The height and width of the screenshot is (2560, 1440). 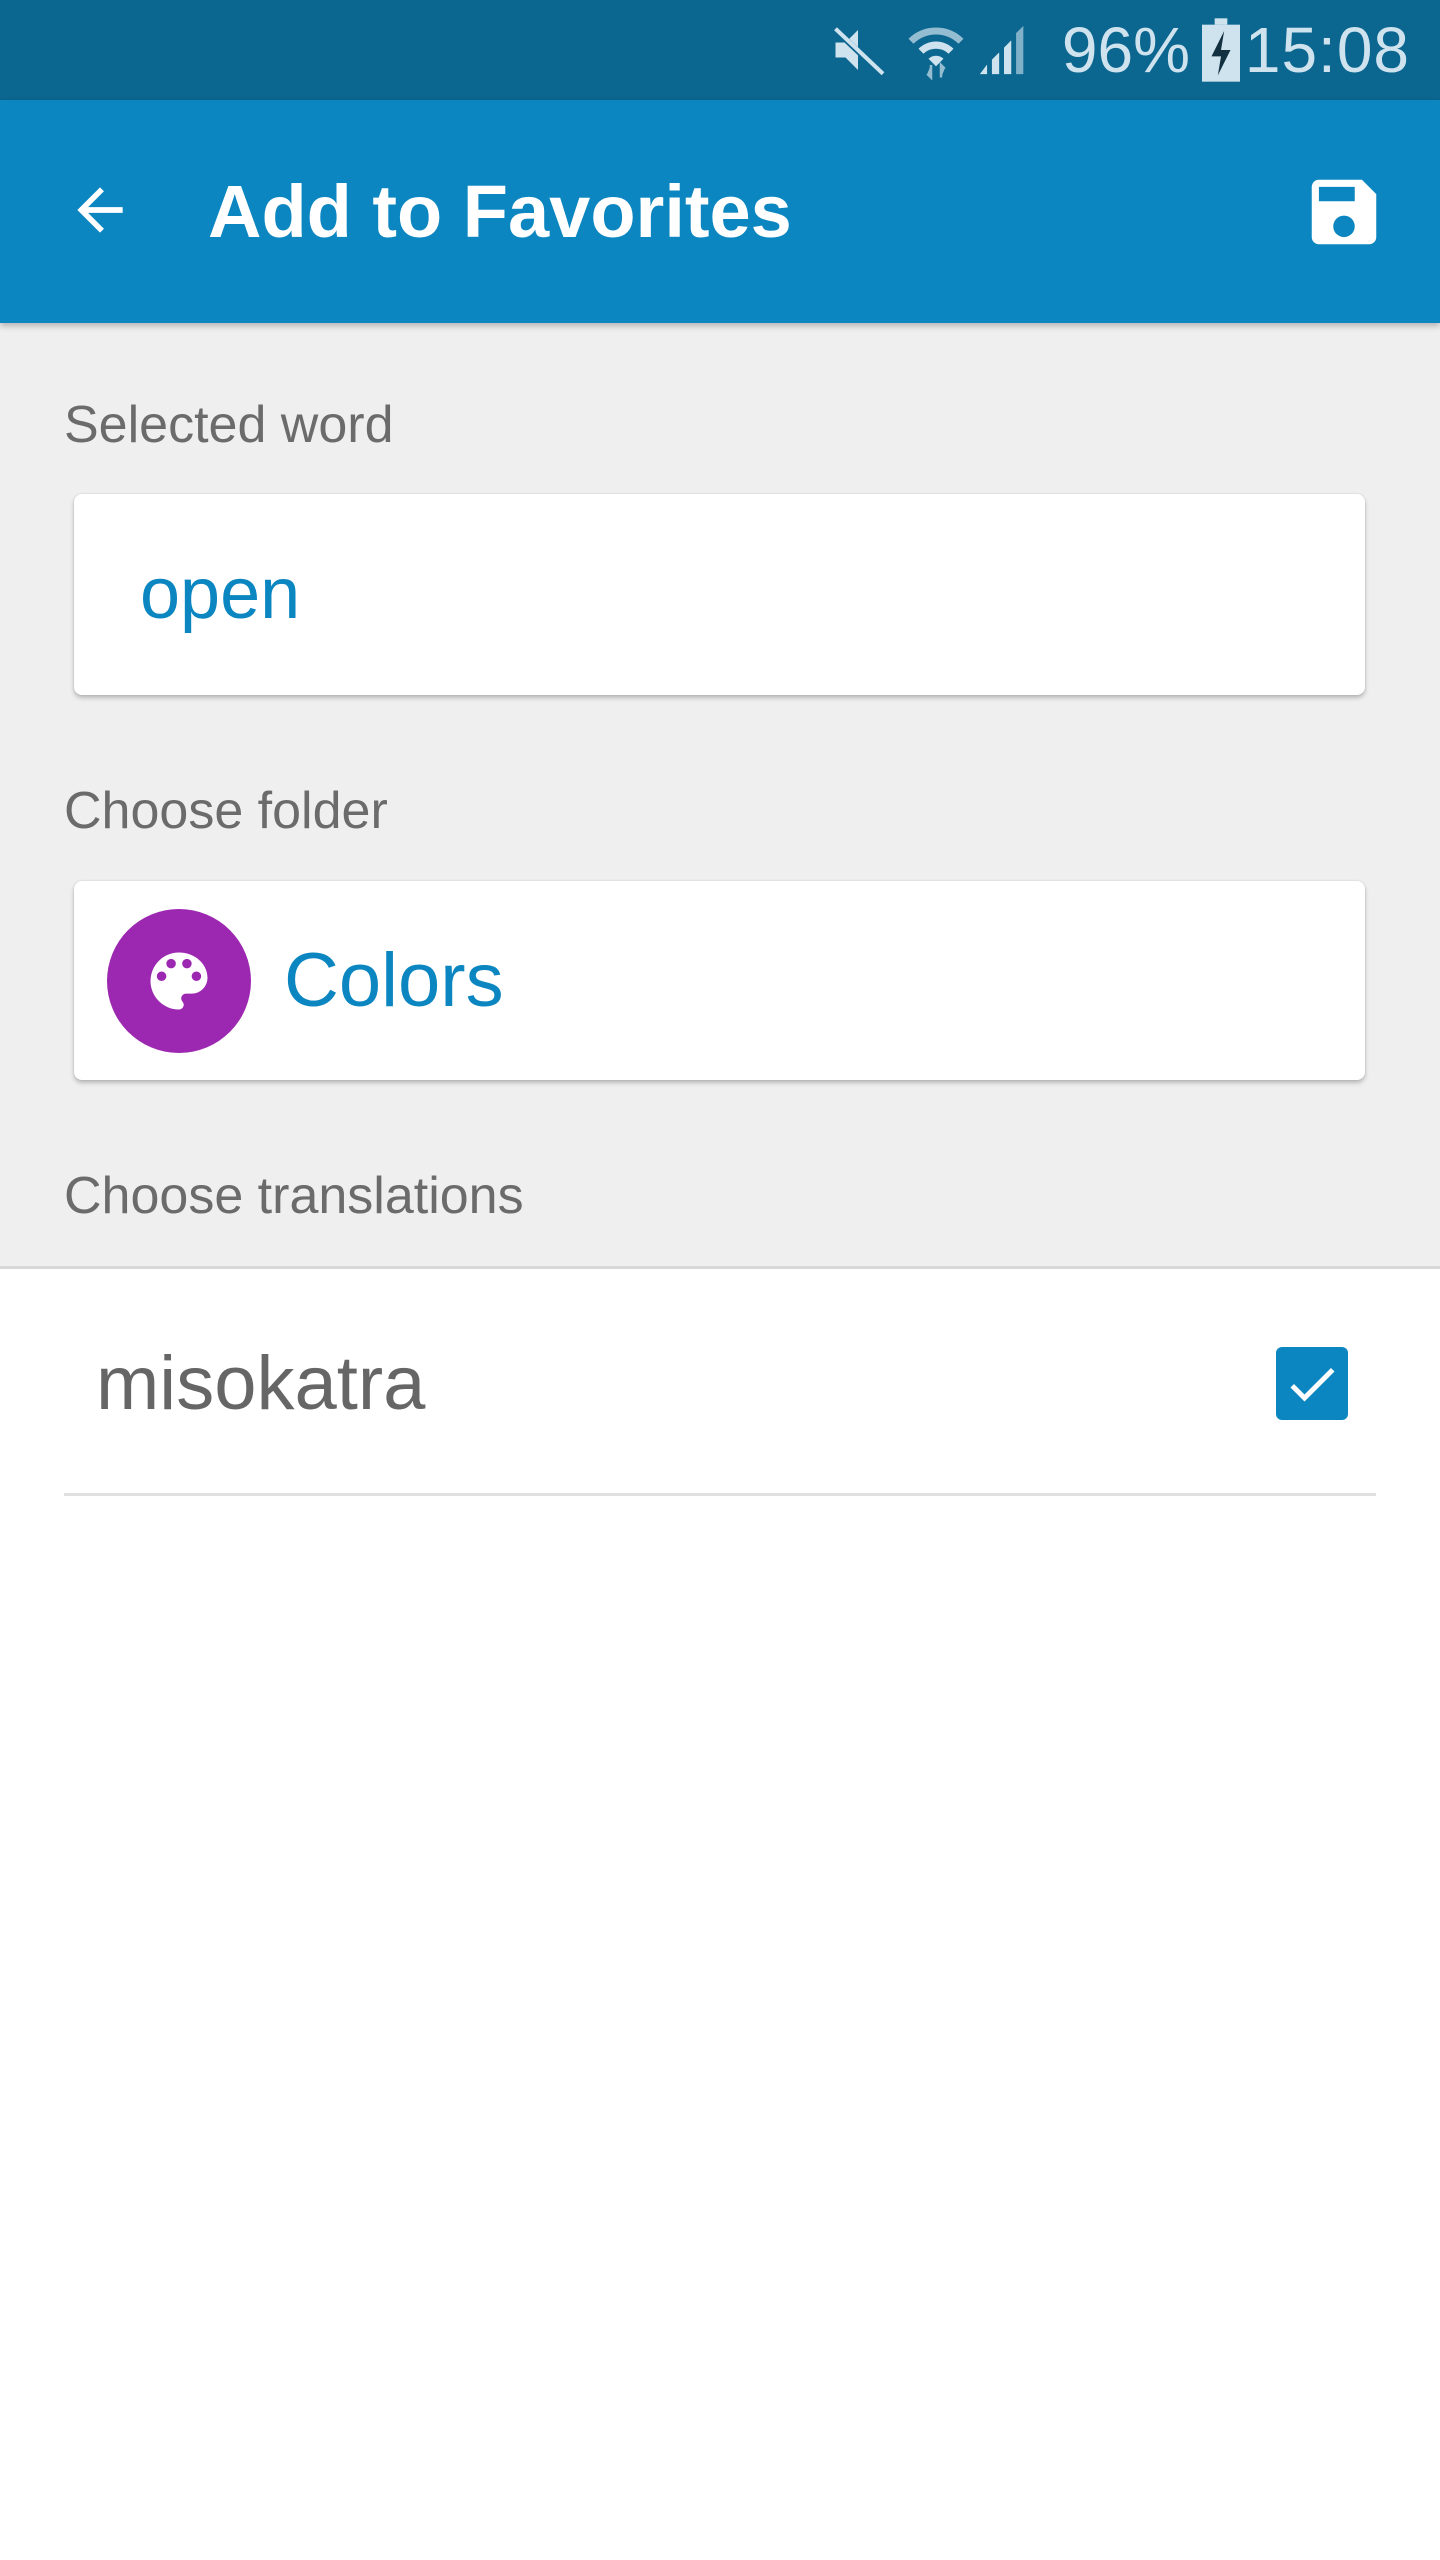 I want to click on selected-word-label: Selected word, so click(x=229, y=425).